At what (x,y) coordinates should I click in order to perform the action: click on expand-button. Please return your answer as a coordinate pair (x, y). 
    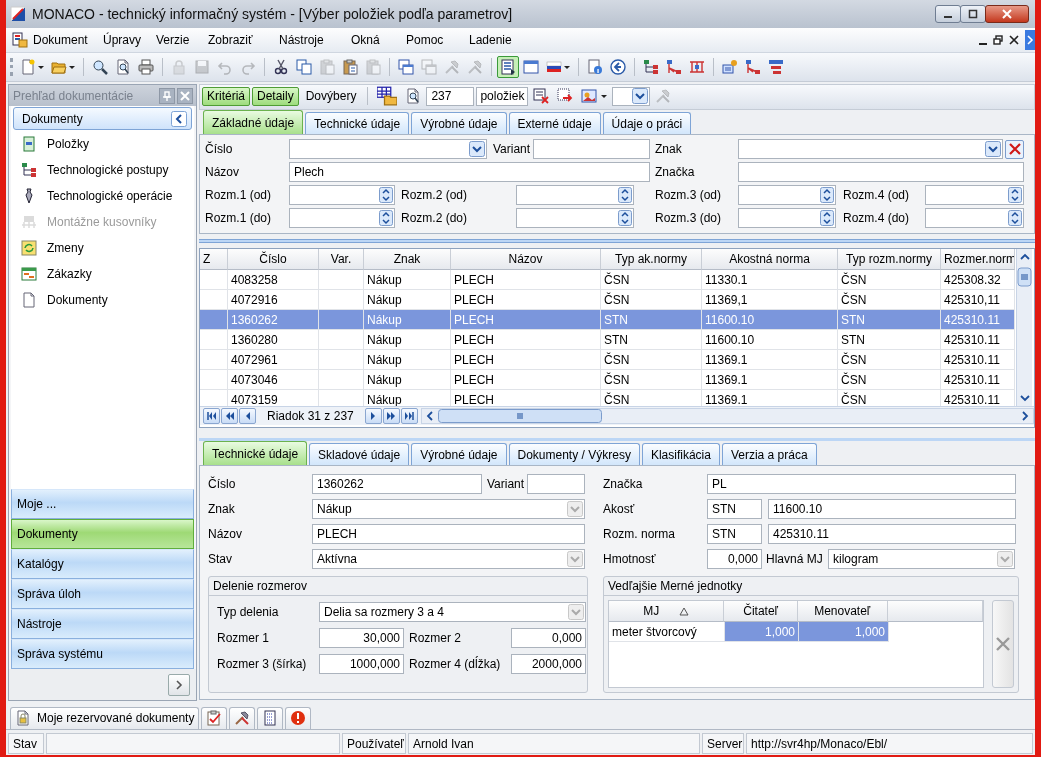
    Looking at the image, I should click on (179, 684).